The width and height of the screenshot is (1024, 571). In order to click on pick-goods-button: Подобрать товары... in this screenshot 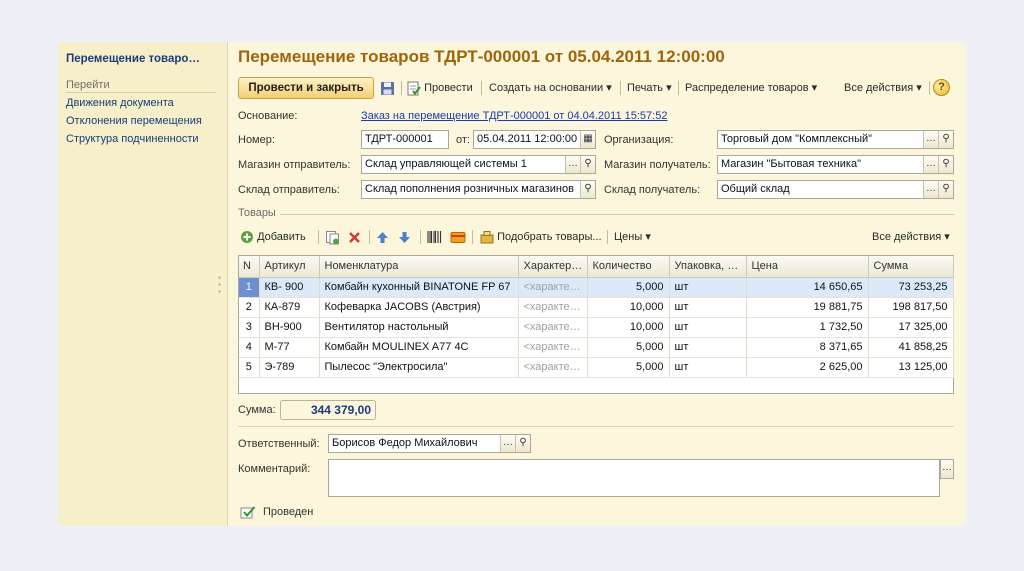, I will do `click(541, 237)`.